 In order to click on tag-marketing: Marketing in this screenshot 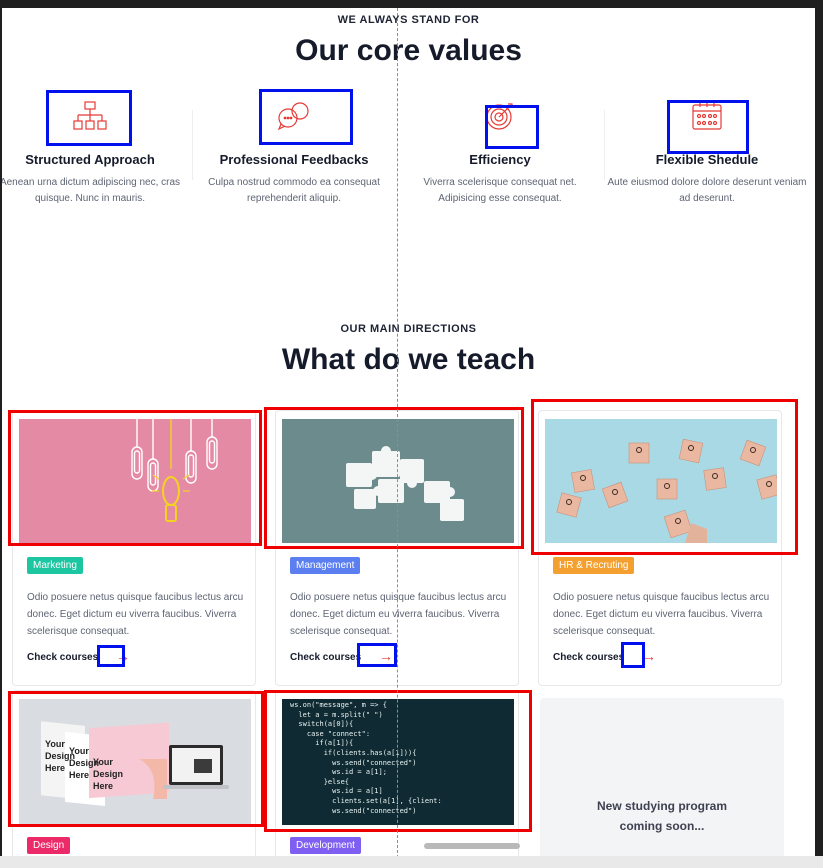, I will do `click(55, 565)`.